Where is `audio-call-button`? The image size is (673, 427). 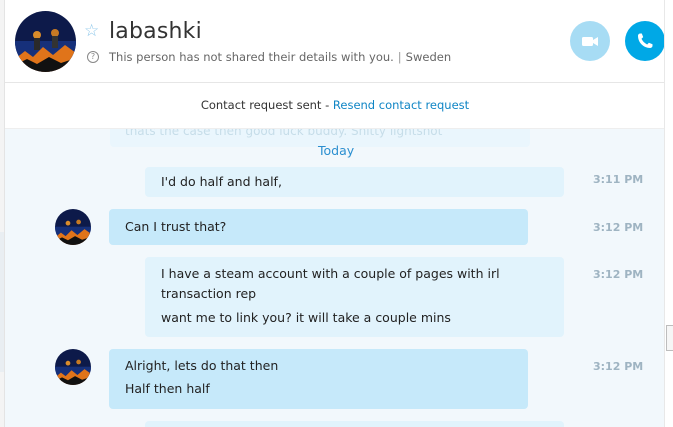
audio-call-button is located at coordinates (645, 41).